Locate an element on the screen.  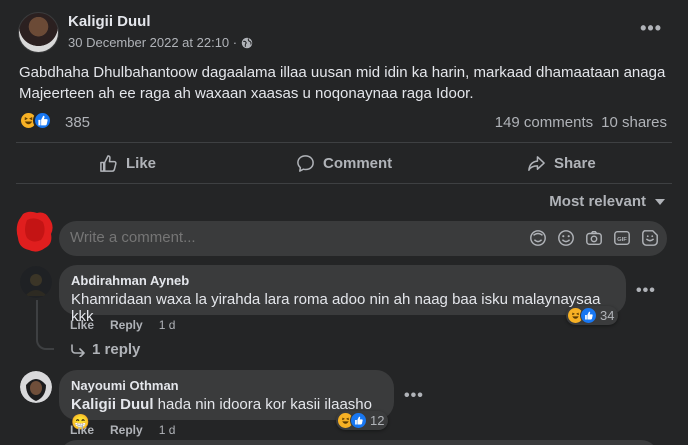
author-avatar is located at coordinates (38, 32).